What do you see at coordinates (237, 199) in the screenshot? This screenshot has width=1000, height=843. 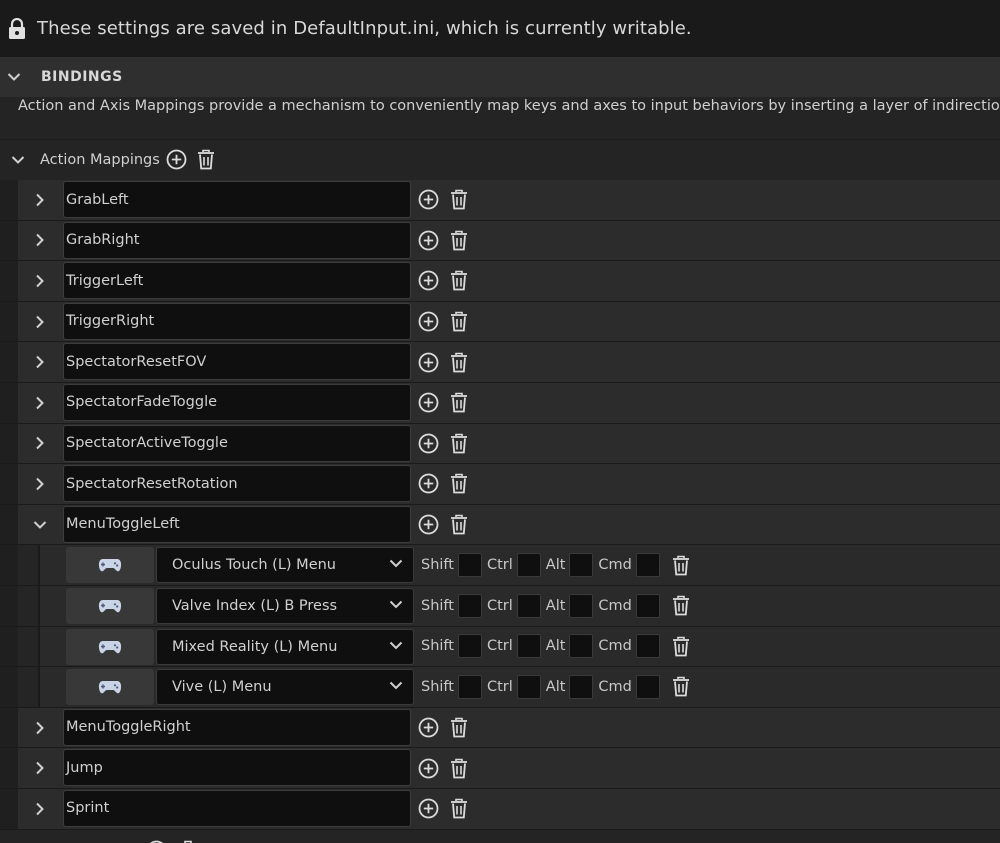 I see `action-name-input: GrabLeft` at bounding box center [237, 199].